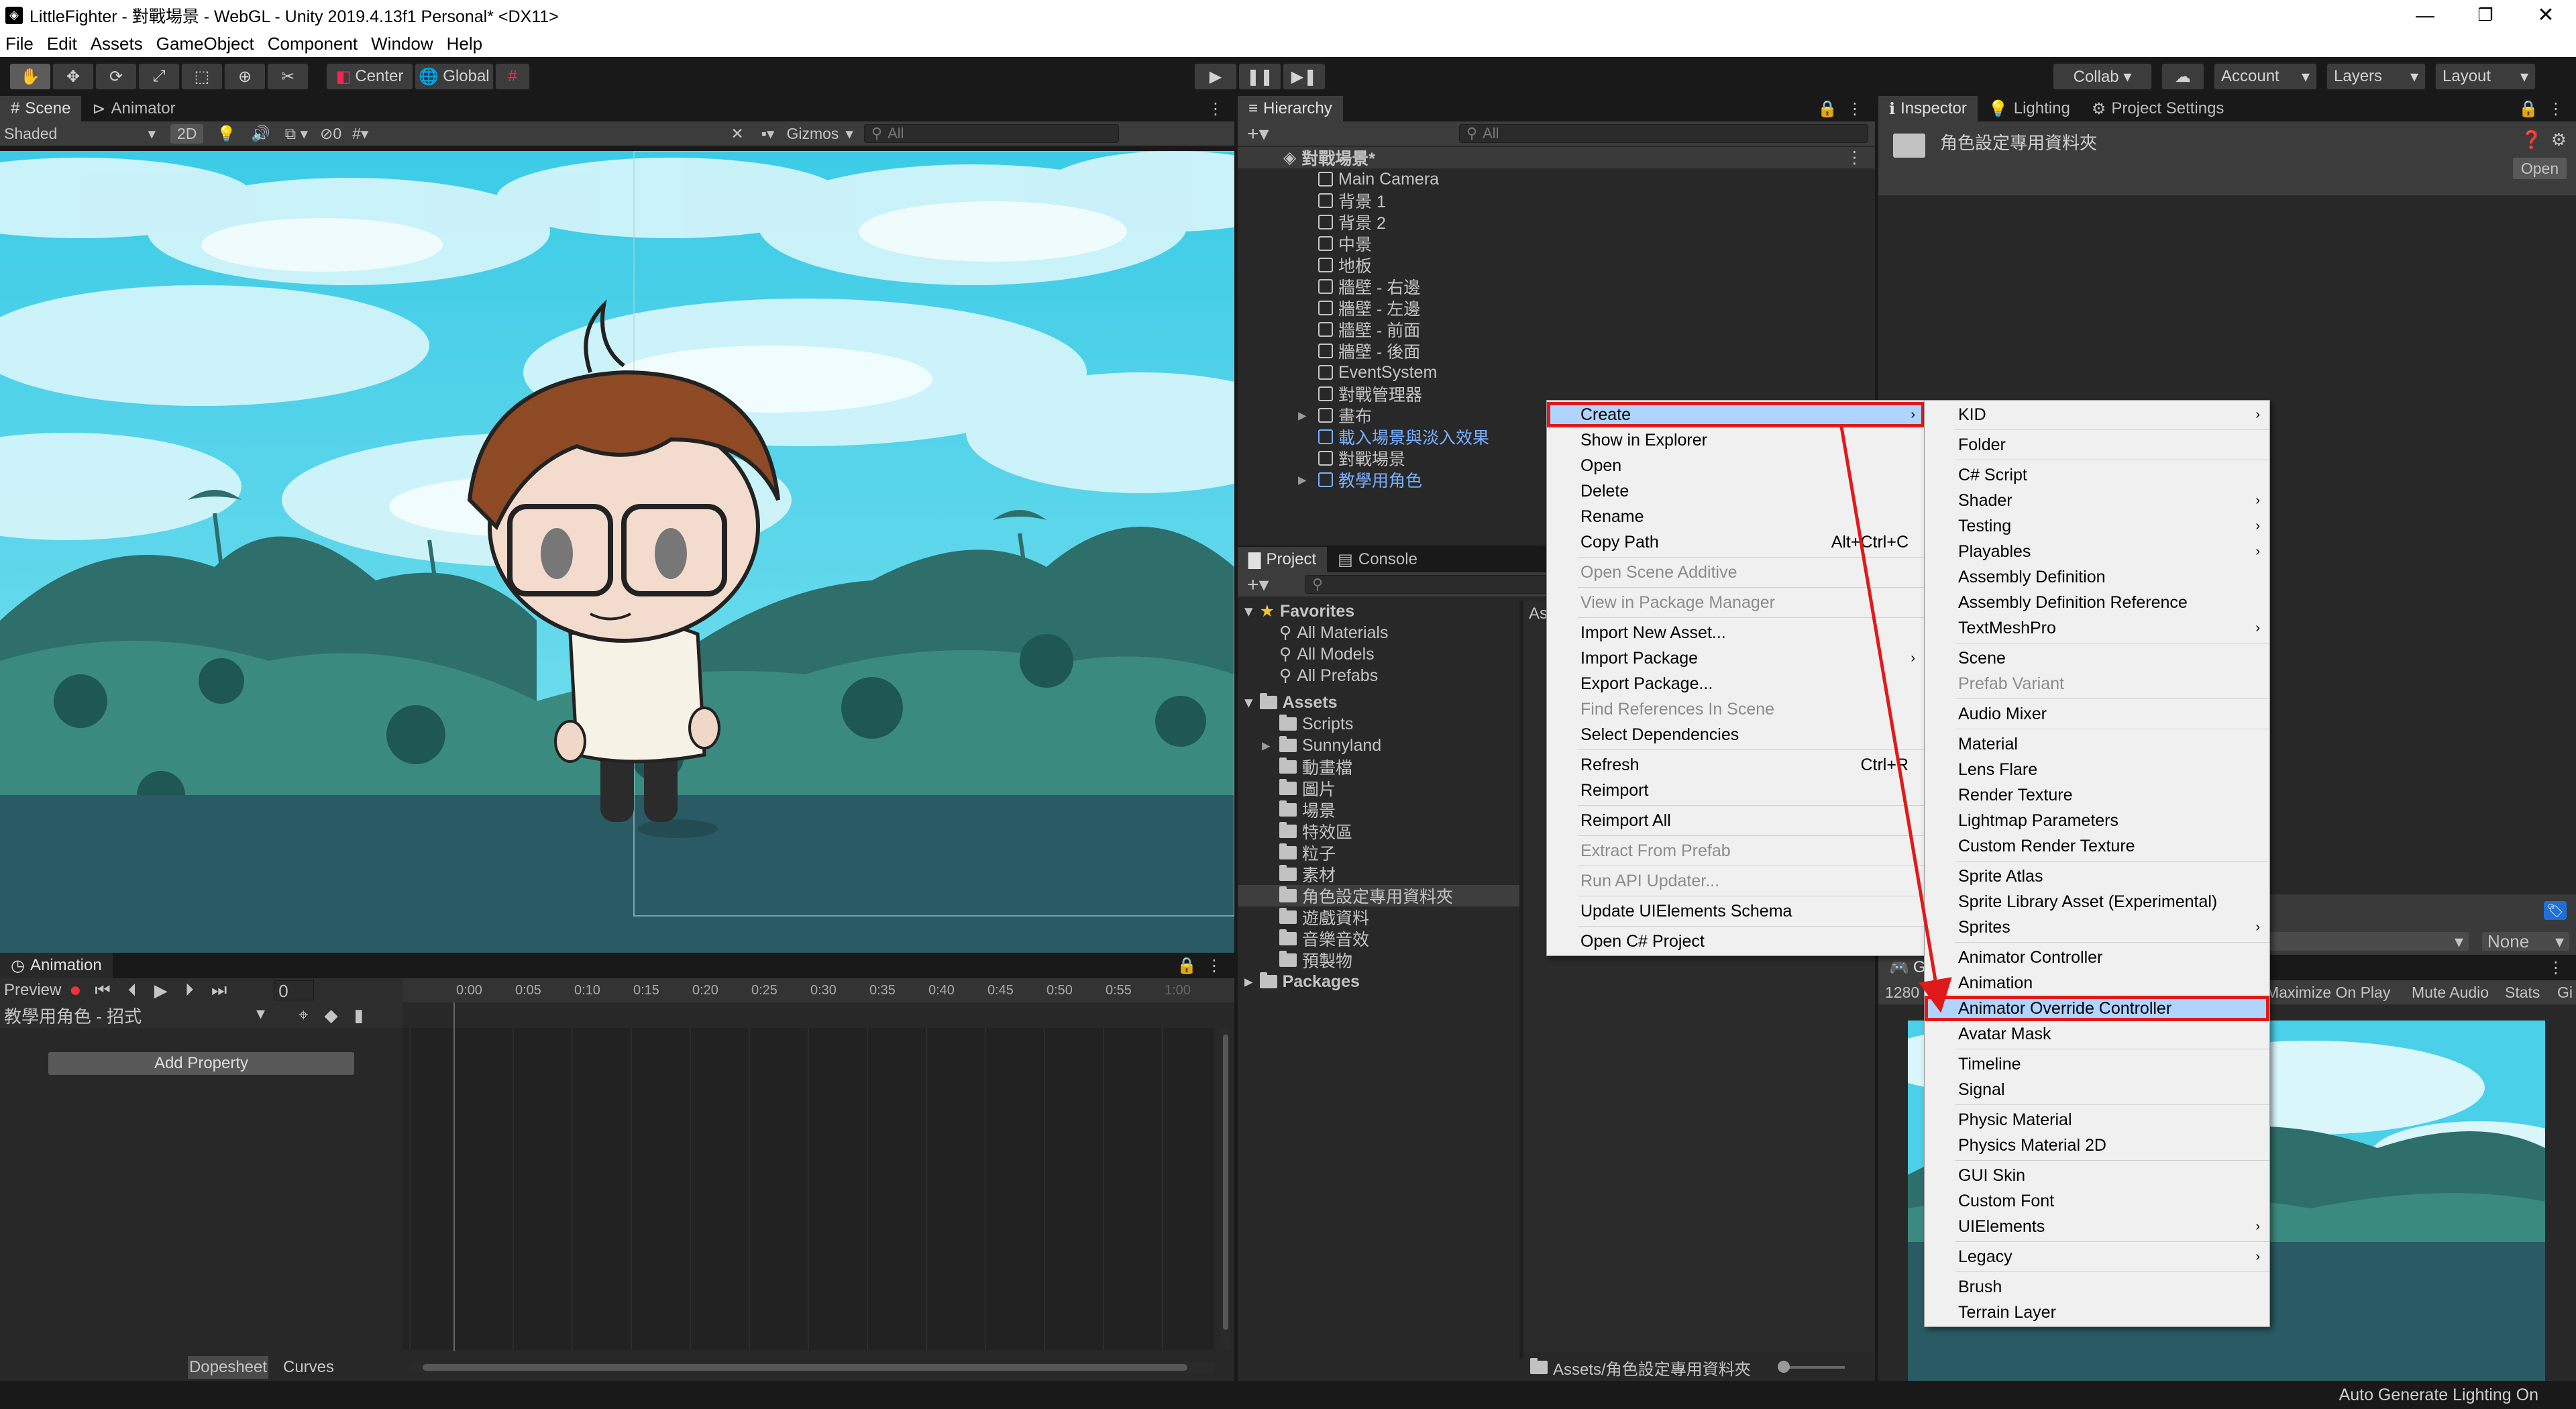 This screenshot has height=1409, width=2576. Describe the element at coordinates (1596, 243) in the screenshot. I see `hierarchy-item: 中景` at that location.